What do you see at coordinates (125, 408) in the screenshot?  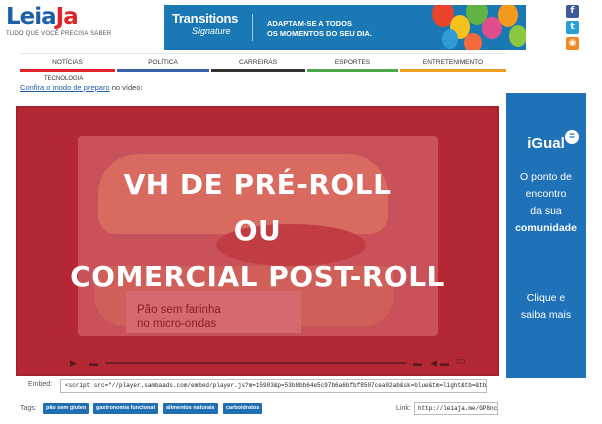 I see `tag-link: gastronomia funcional` at bounding box center [125, 408].